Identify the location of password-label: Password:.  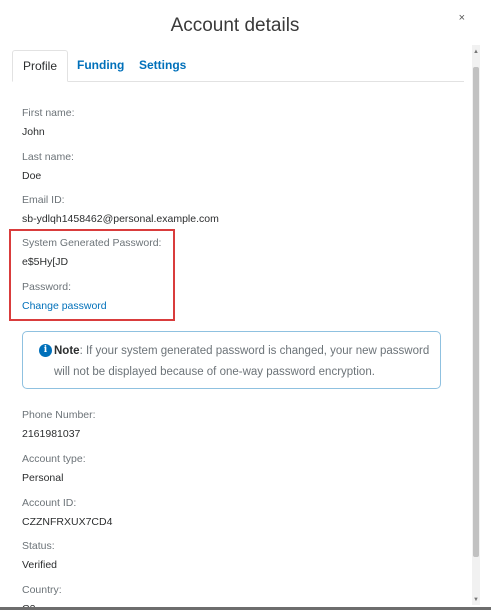
(47, 287).